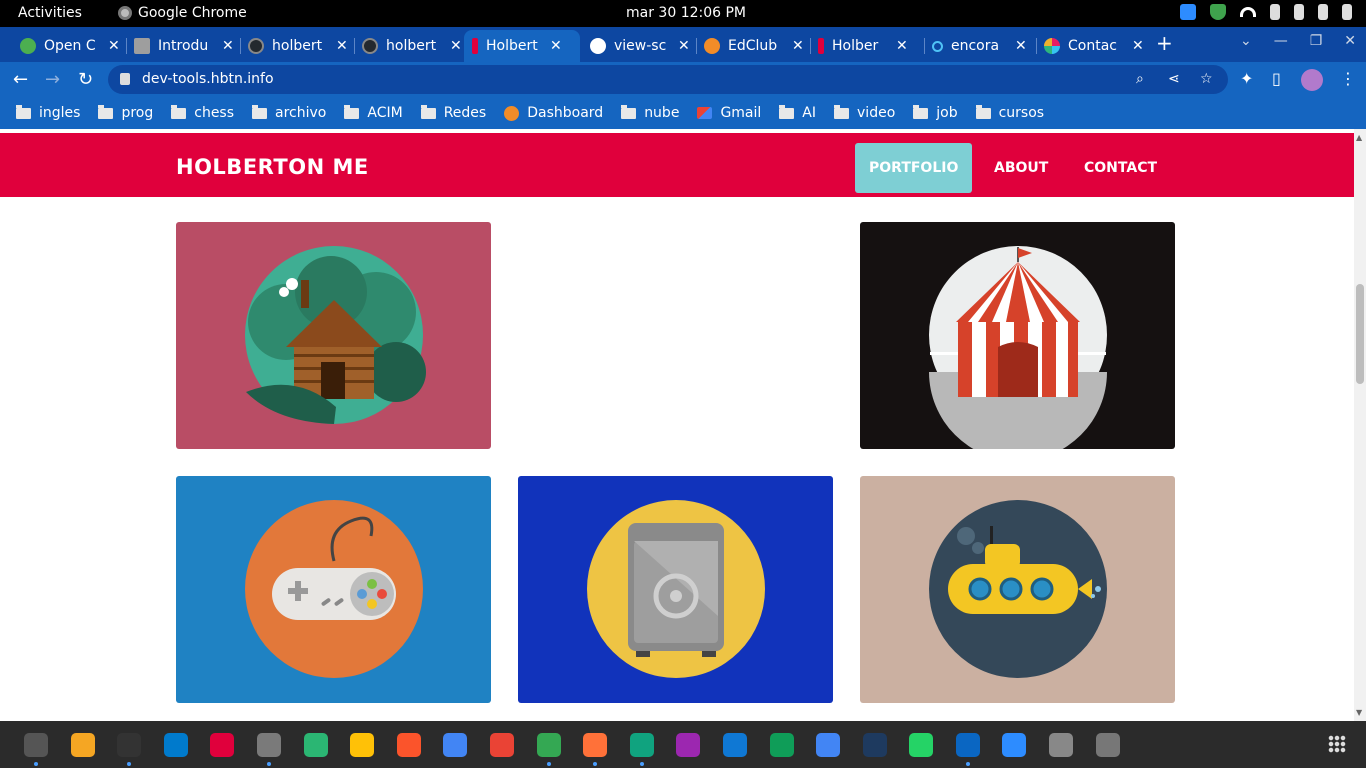 The height and width of the screenshot is (768, 1366). I want to click on reload-icon: ↻, so click(85, 79).